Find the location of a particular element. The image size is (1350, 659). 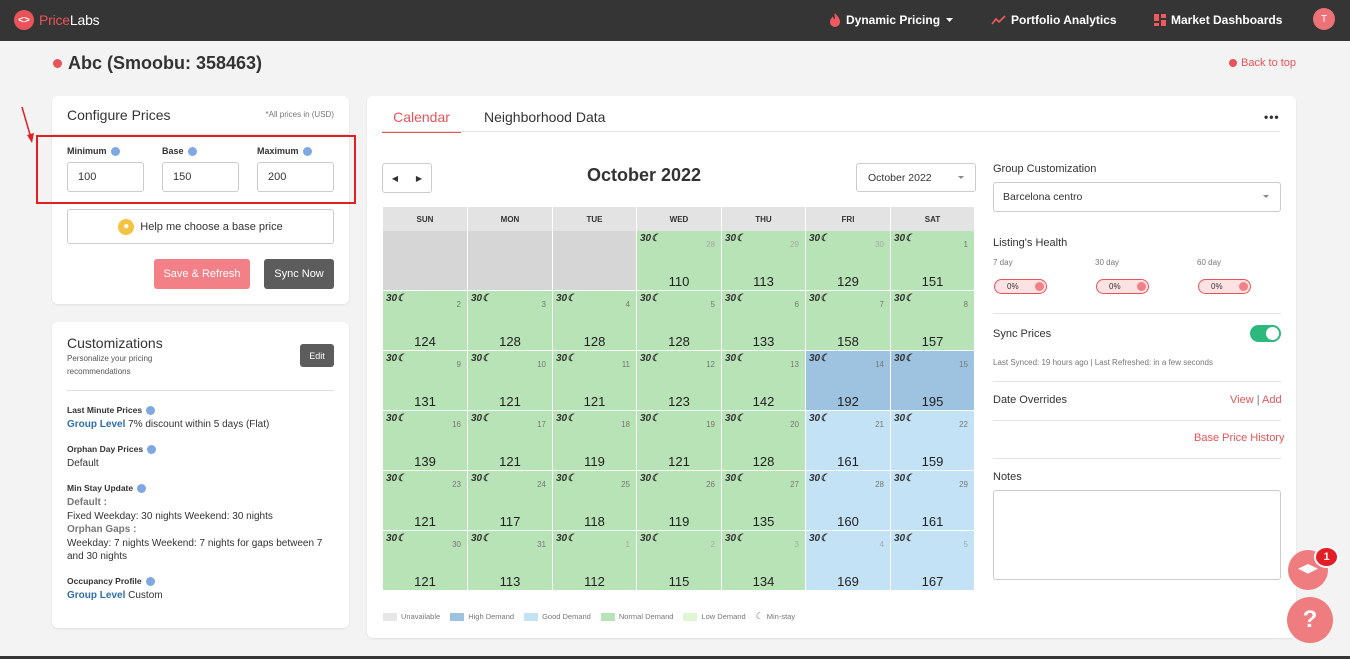

divider is located at coordinates (200, 390).